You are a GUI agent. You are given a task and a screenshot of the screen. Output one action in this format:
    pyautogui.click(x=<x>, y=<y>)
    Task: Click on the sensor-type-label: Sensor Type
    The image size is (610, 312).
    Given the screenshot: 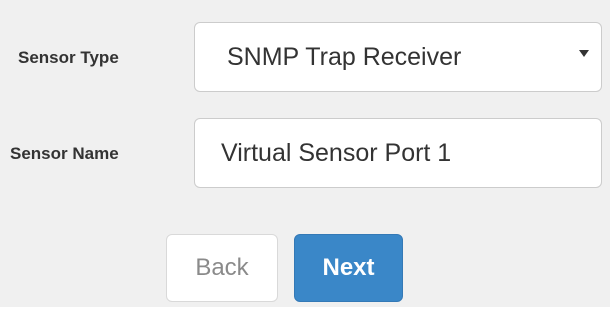 What is the action you would take?
    pyautogui.click(x=68, y=57)
    